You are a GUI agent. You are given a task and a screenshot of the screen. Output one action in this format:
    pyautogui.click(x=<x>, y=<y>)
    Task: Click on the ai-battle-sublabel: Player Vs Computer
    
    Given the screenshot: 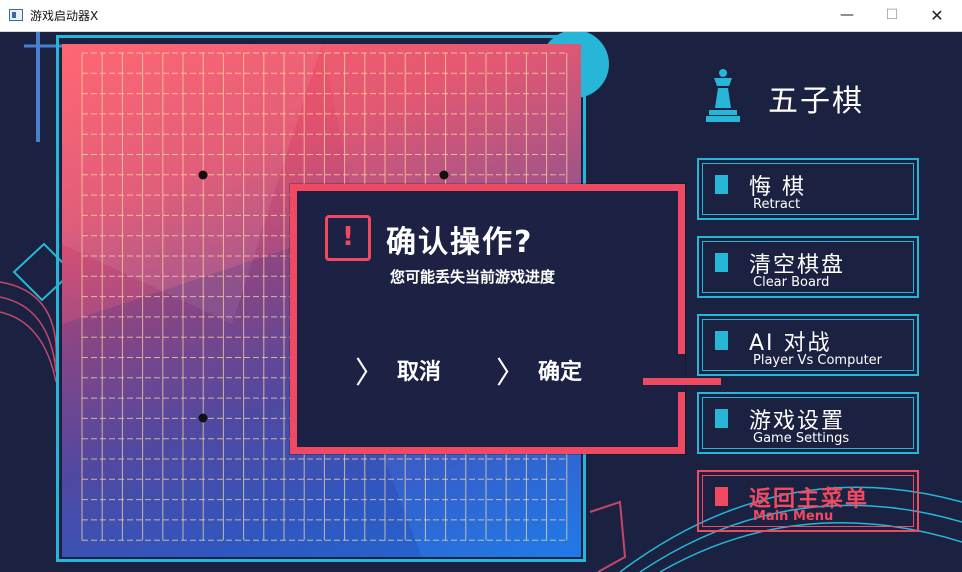 What is the action you would take?
    pyautogui.click(x=818, y=360)
    